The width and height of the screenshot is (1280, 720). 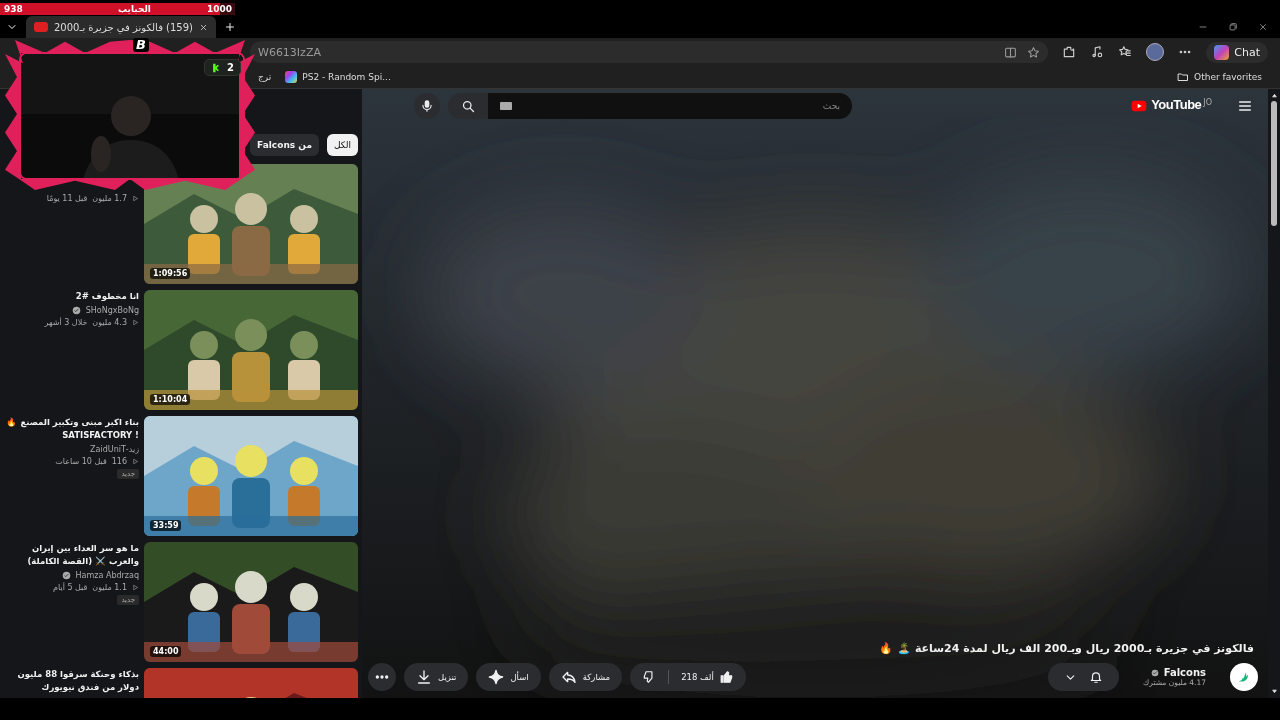 What do you see at coordinates (81, 461) in the screenshot?
I see `upload-age: قبل 10 ساعات` at bounding box center [81, 461].